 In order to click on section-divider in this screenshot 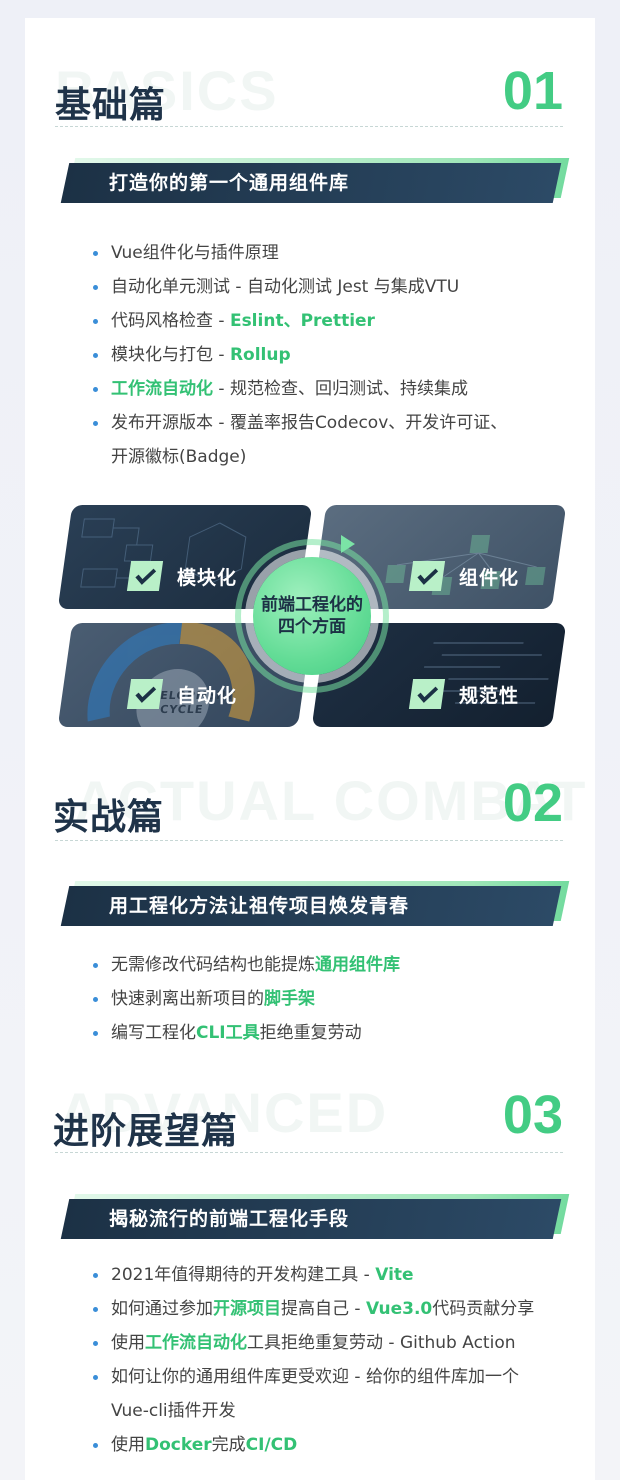, I will do `click(309, 840)`.